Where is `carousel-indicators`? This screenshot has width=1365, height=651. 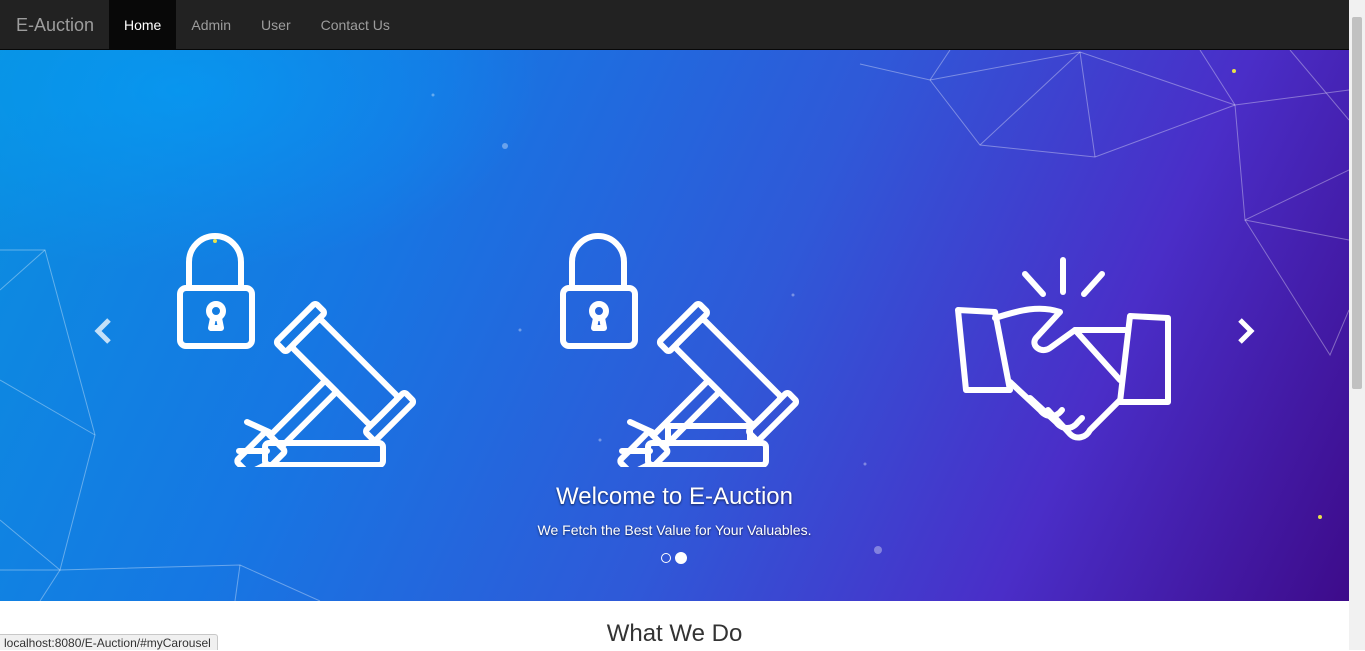 carousel-indicators is located at coordinates (674, 558).